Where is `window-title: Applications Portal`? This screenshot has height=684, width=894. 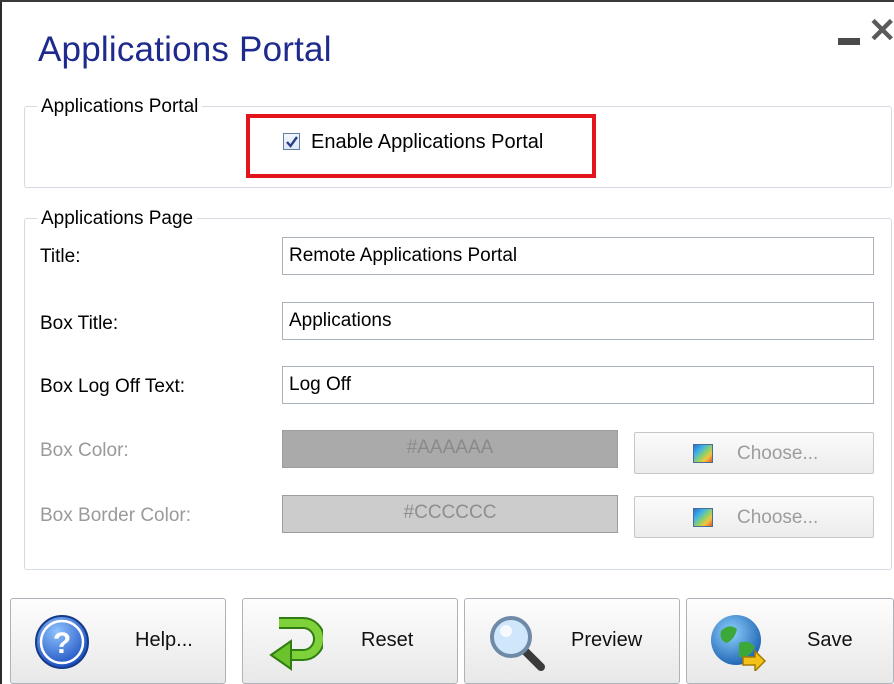 window-title: Applications Portal is located at coordinates (185, 49).